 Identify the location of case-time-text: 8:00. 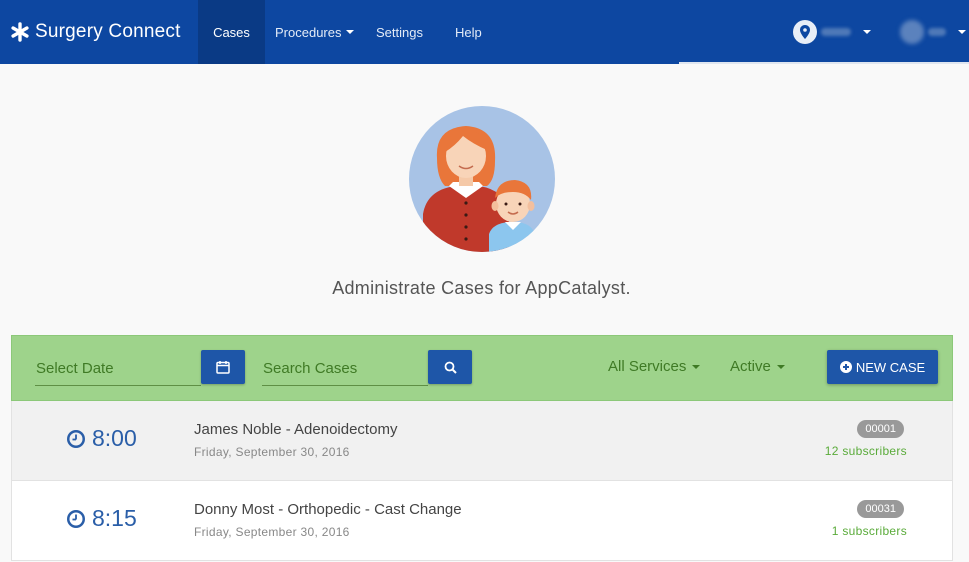
(114, 438).